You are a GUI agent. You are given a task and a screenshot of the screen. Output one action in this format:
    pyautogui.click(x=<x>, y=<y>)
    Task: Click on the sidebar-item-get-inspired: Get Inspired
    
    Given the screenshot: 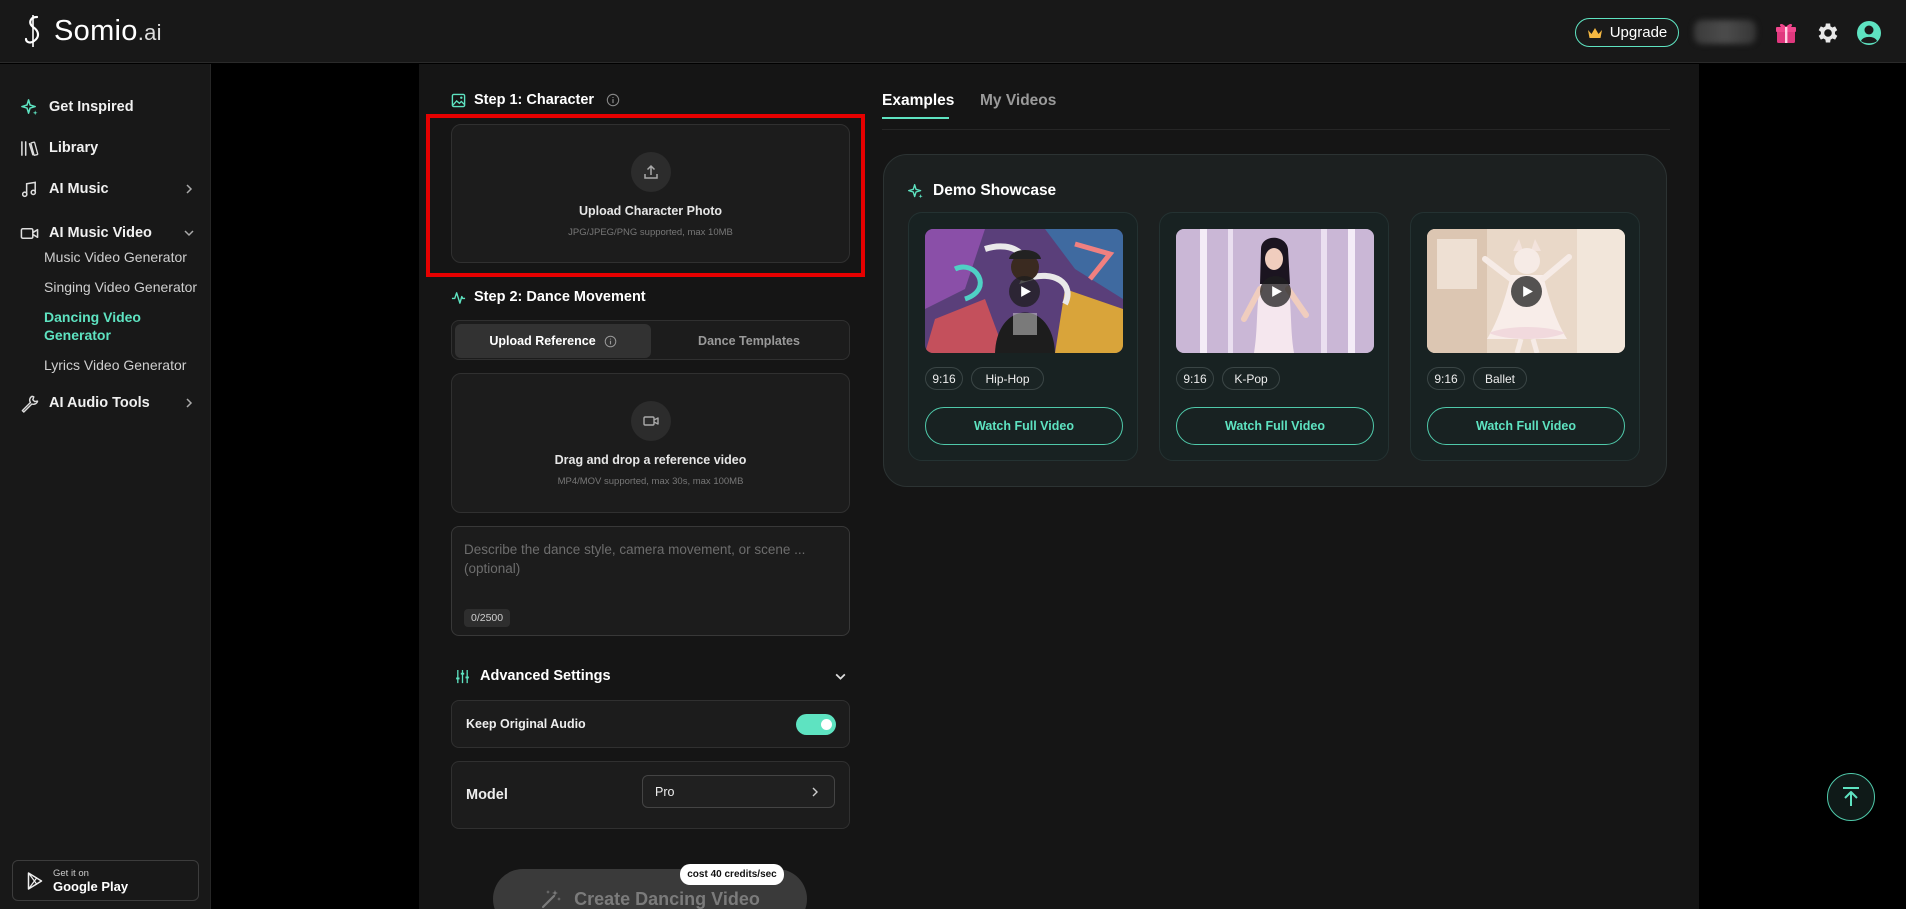 What is the action you would take?
    pyautogui.click(x=107, y=107)
    